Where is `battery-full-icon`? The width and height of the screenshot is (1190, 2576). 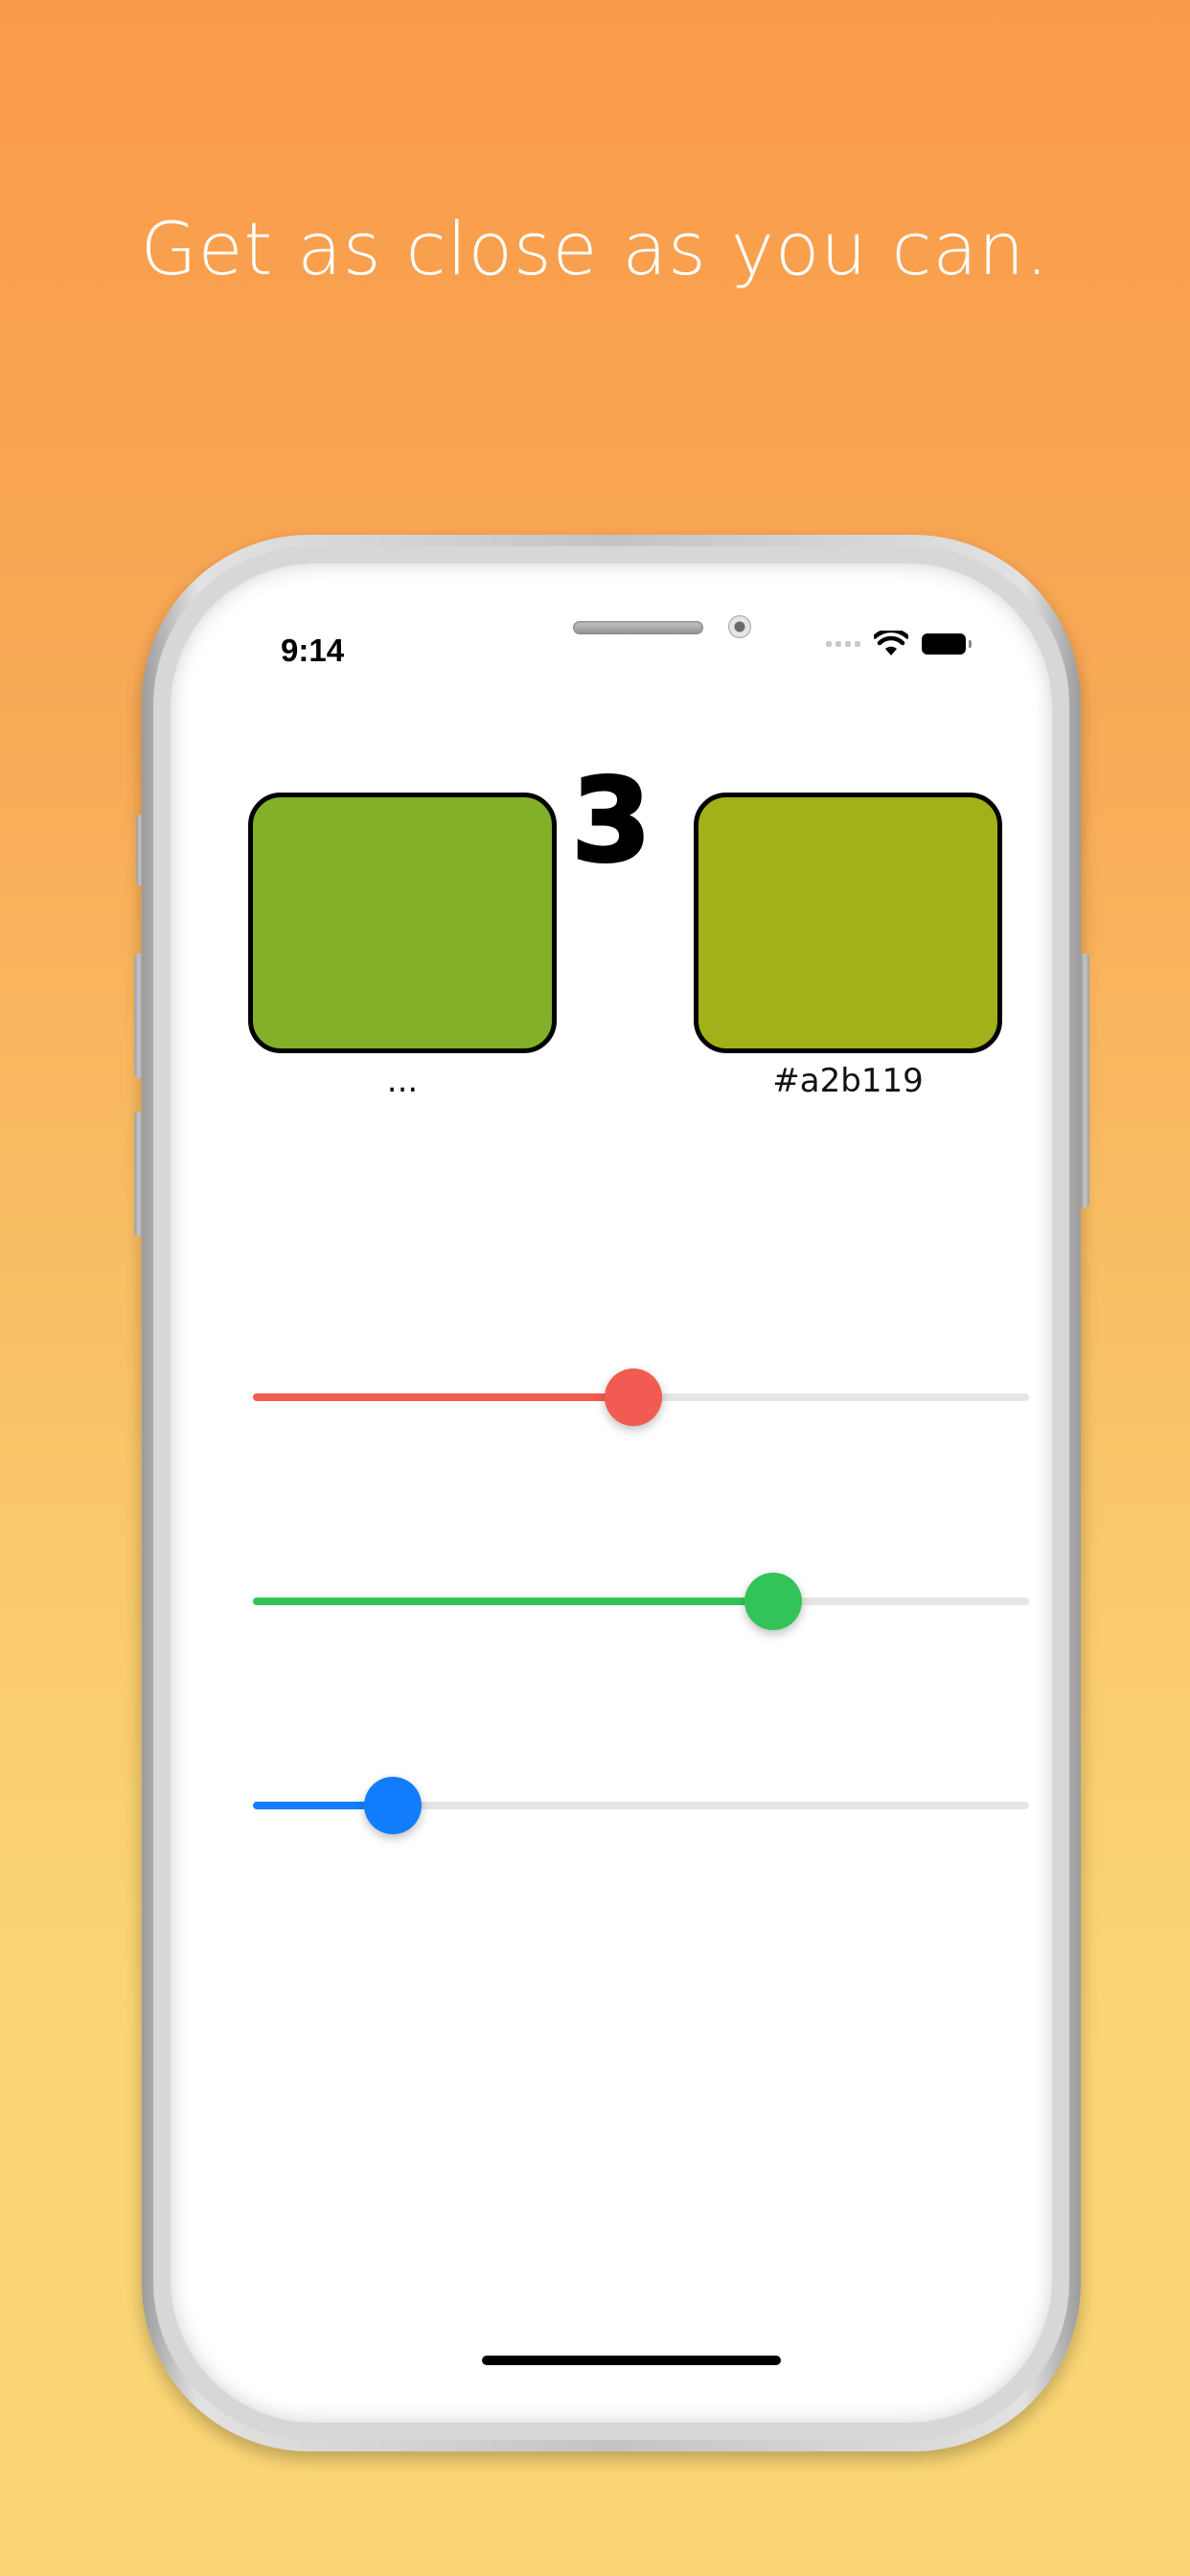 battery-full-icon is located at coordinates (947, 644).